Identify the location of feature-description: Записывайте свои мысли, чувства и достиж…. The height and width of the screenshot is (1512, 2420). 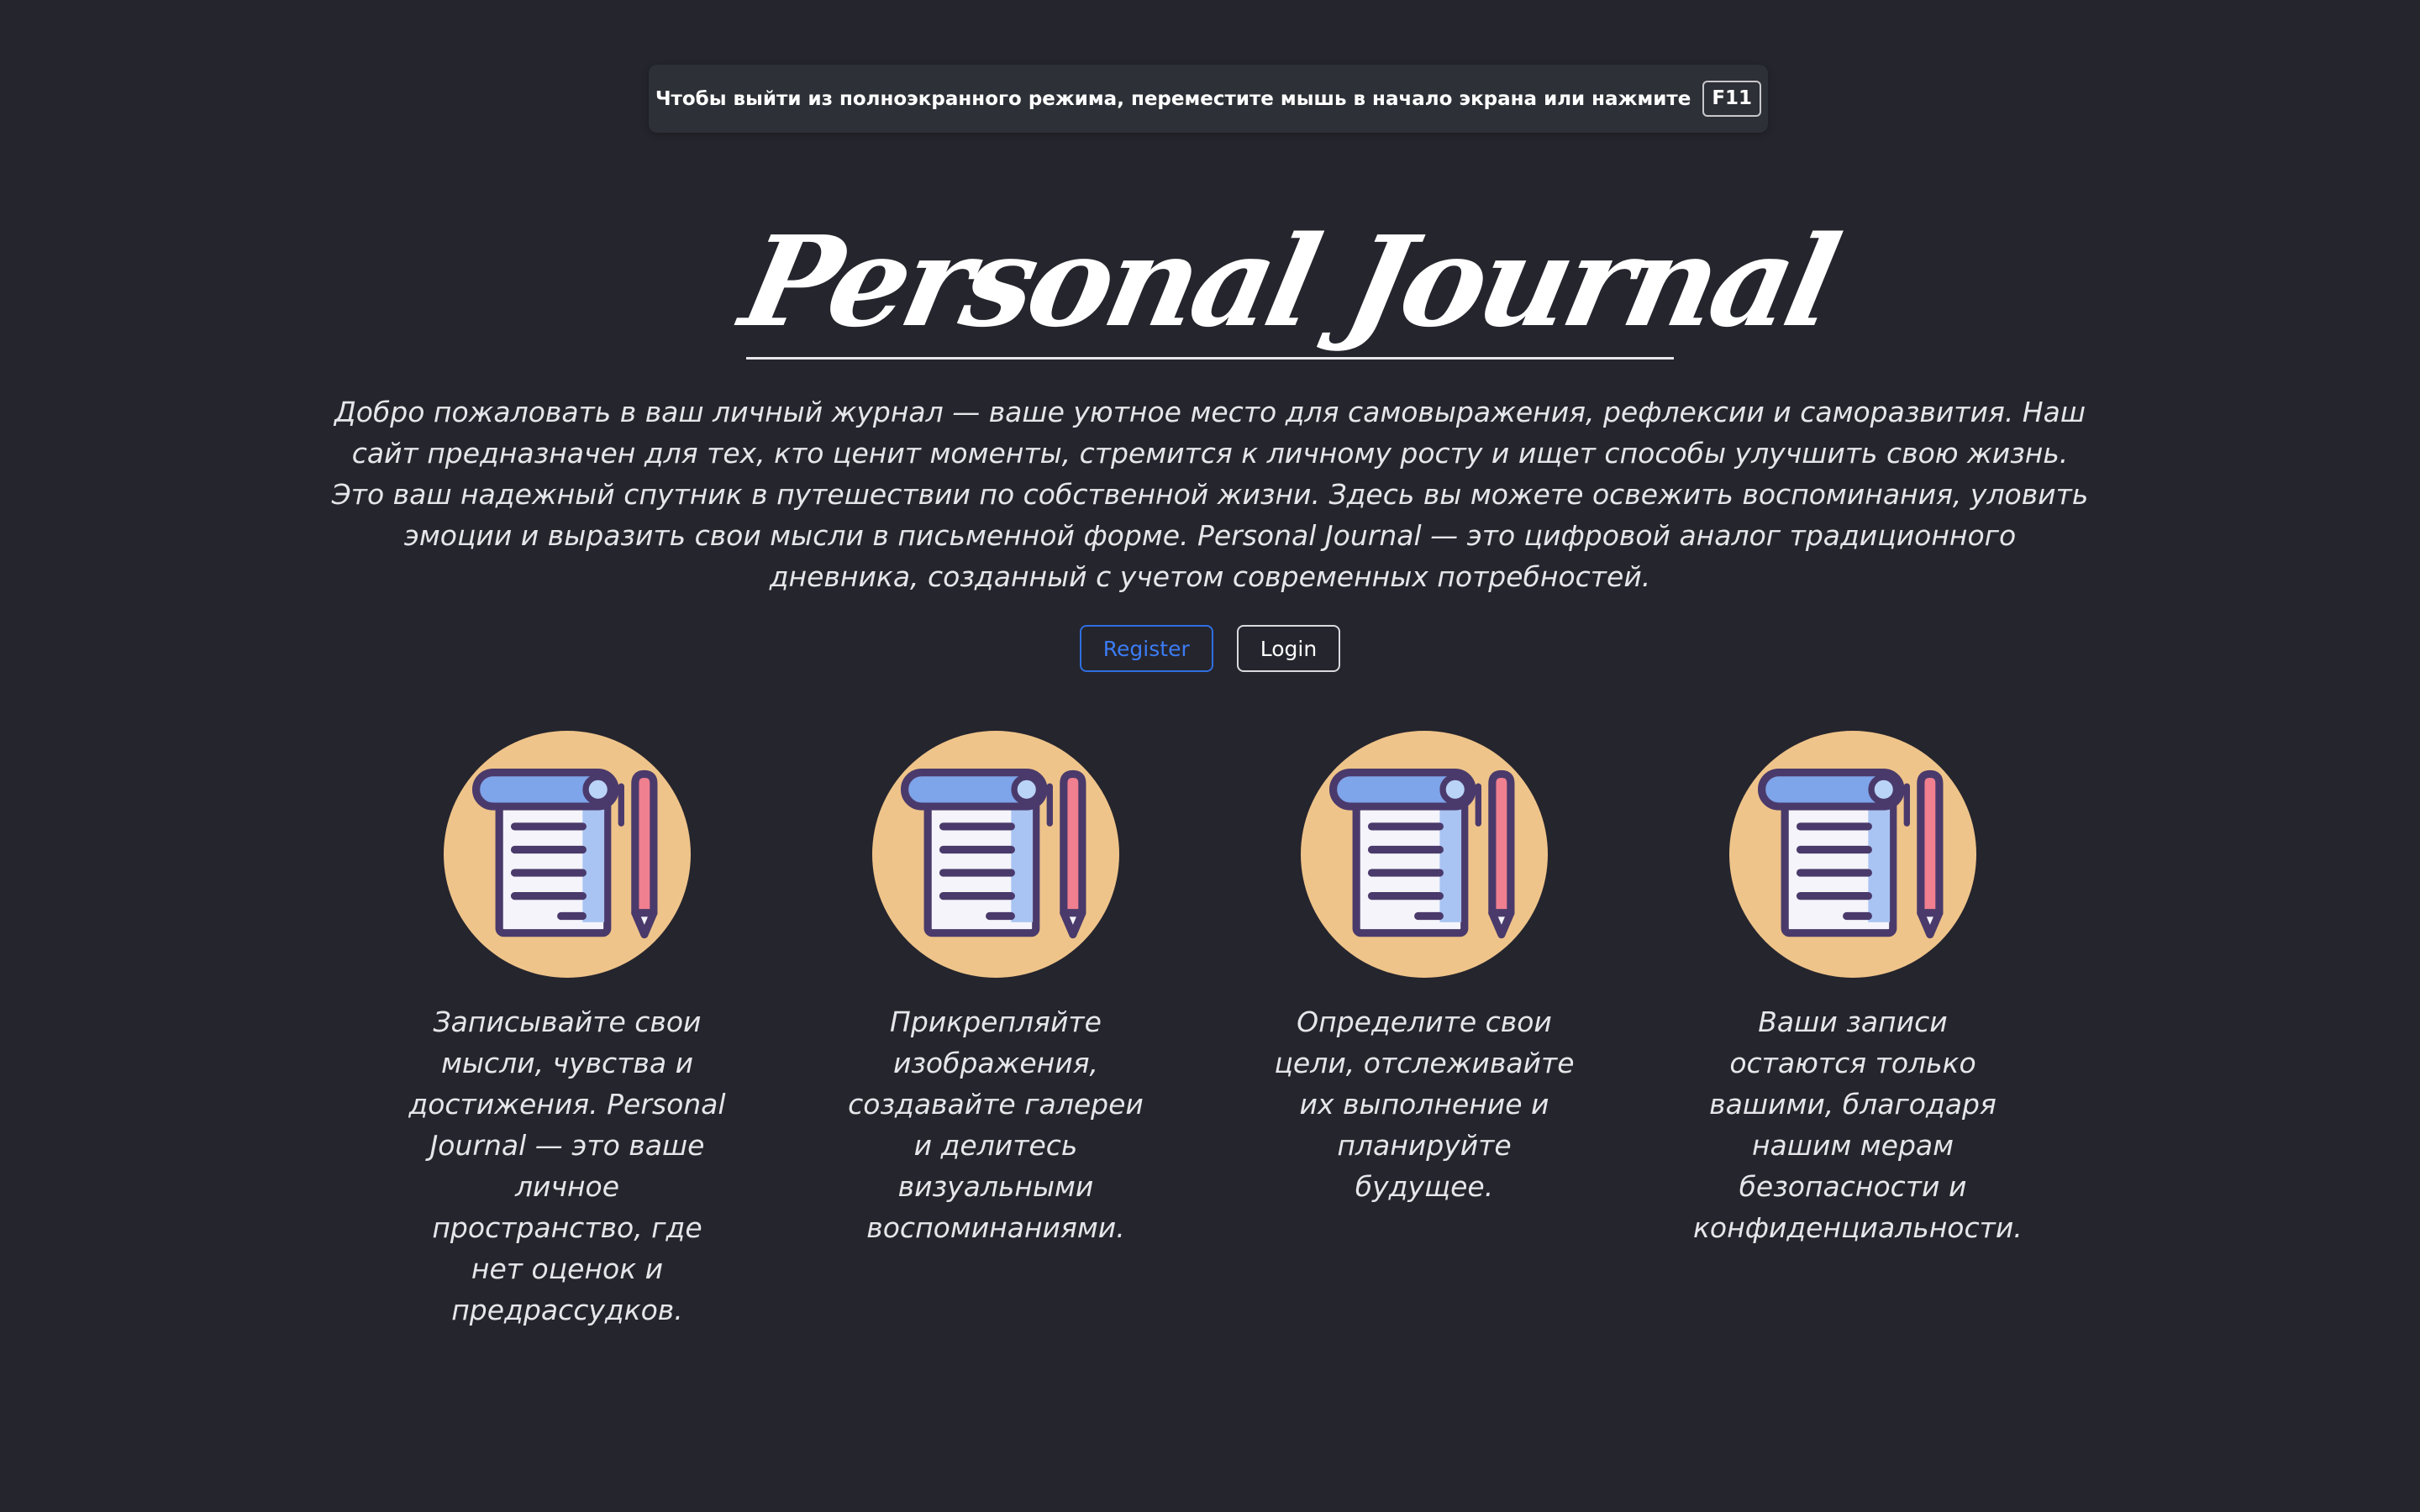
(567, 1165).